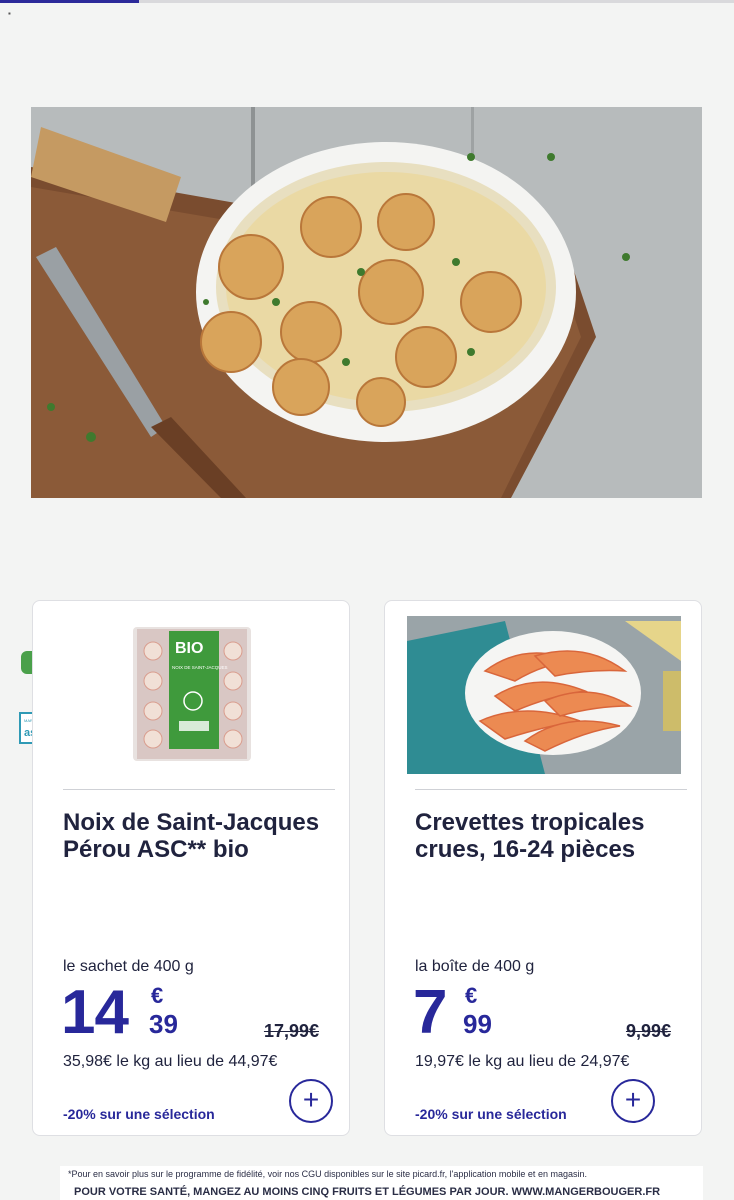 This screenshot has height=1200, width=734. I want to click on product-image-crevettes, so click(543, 695).